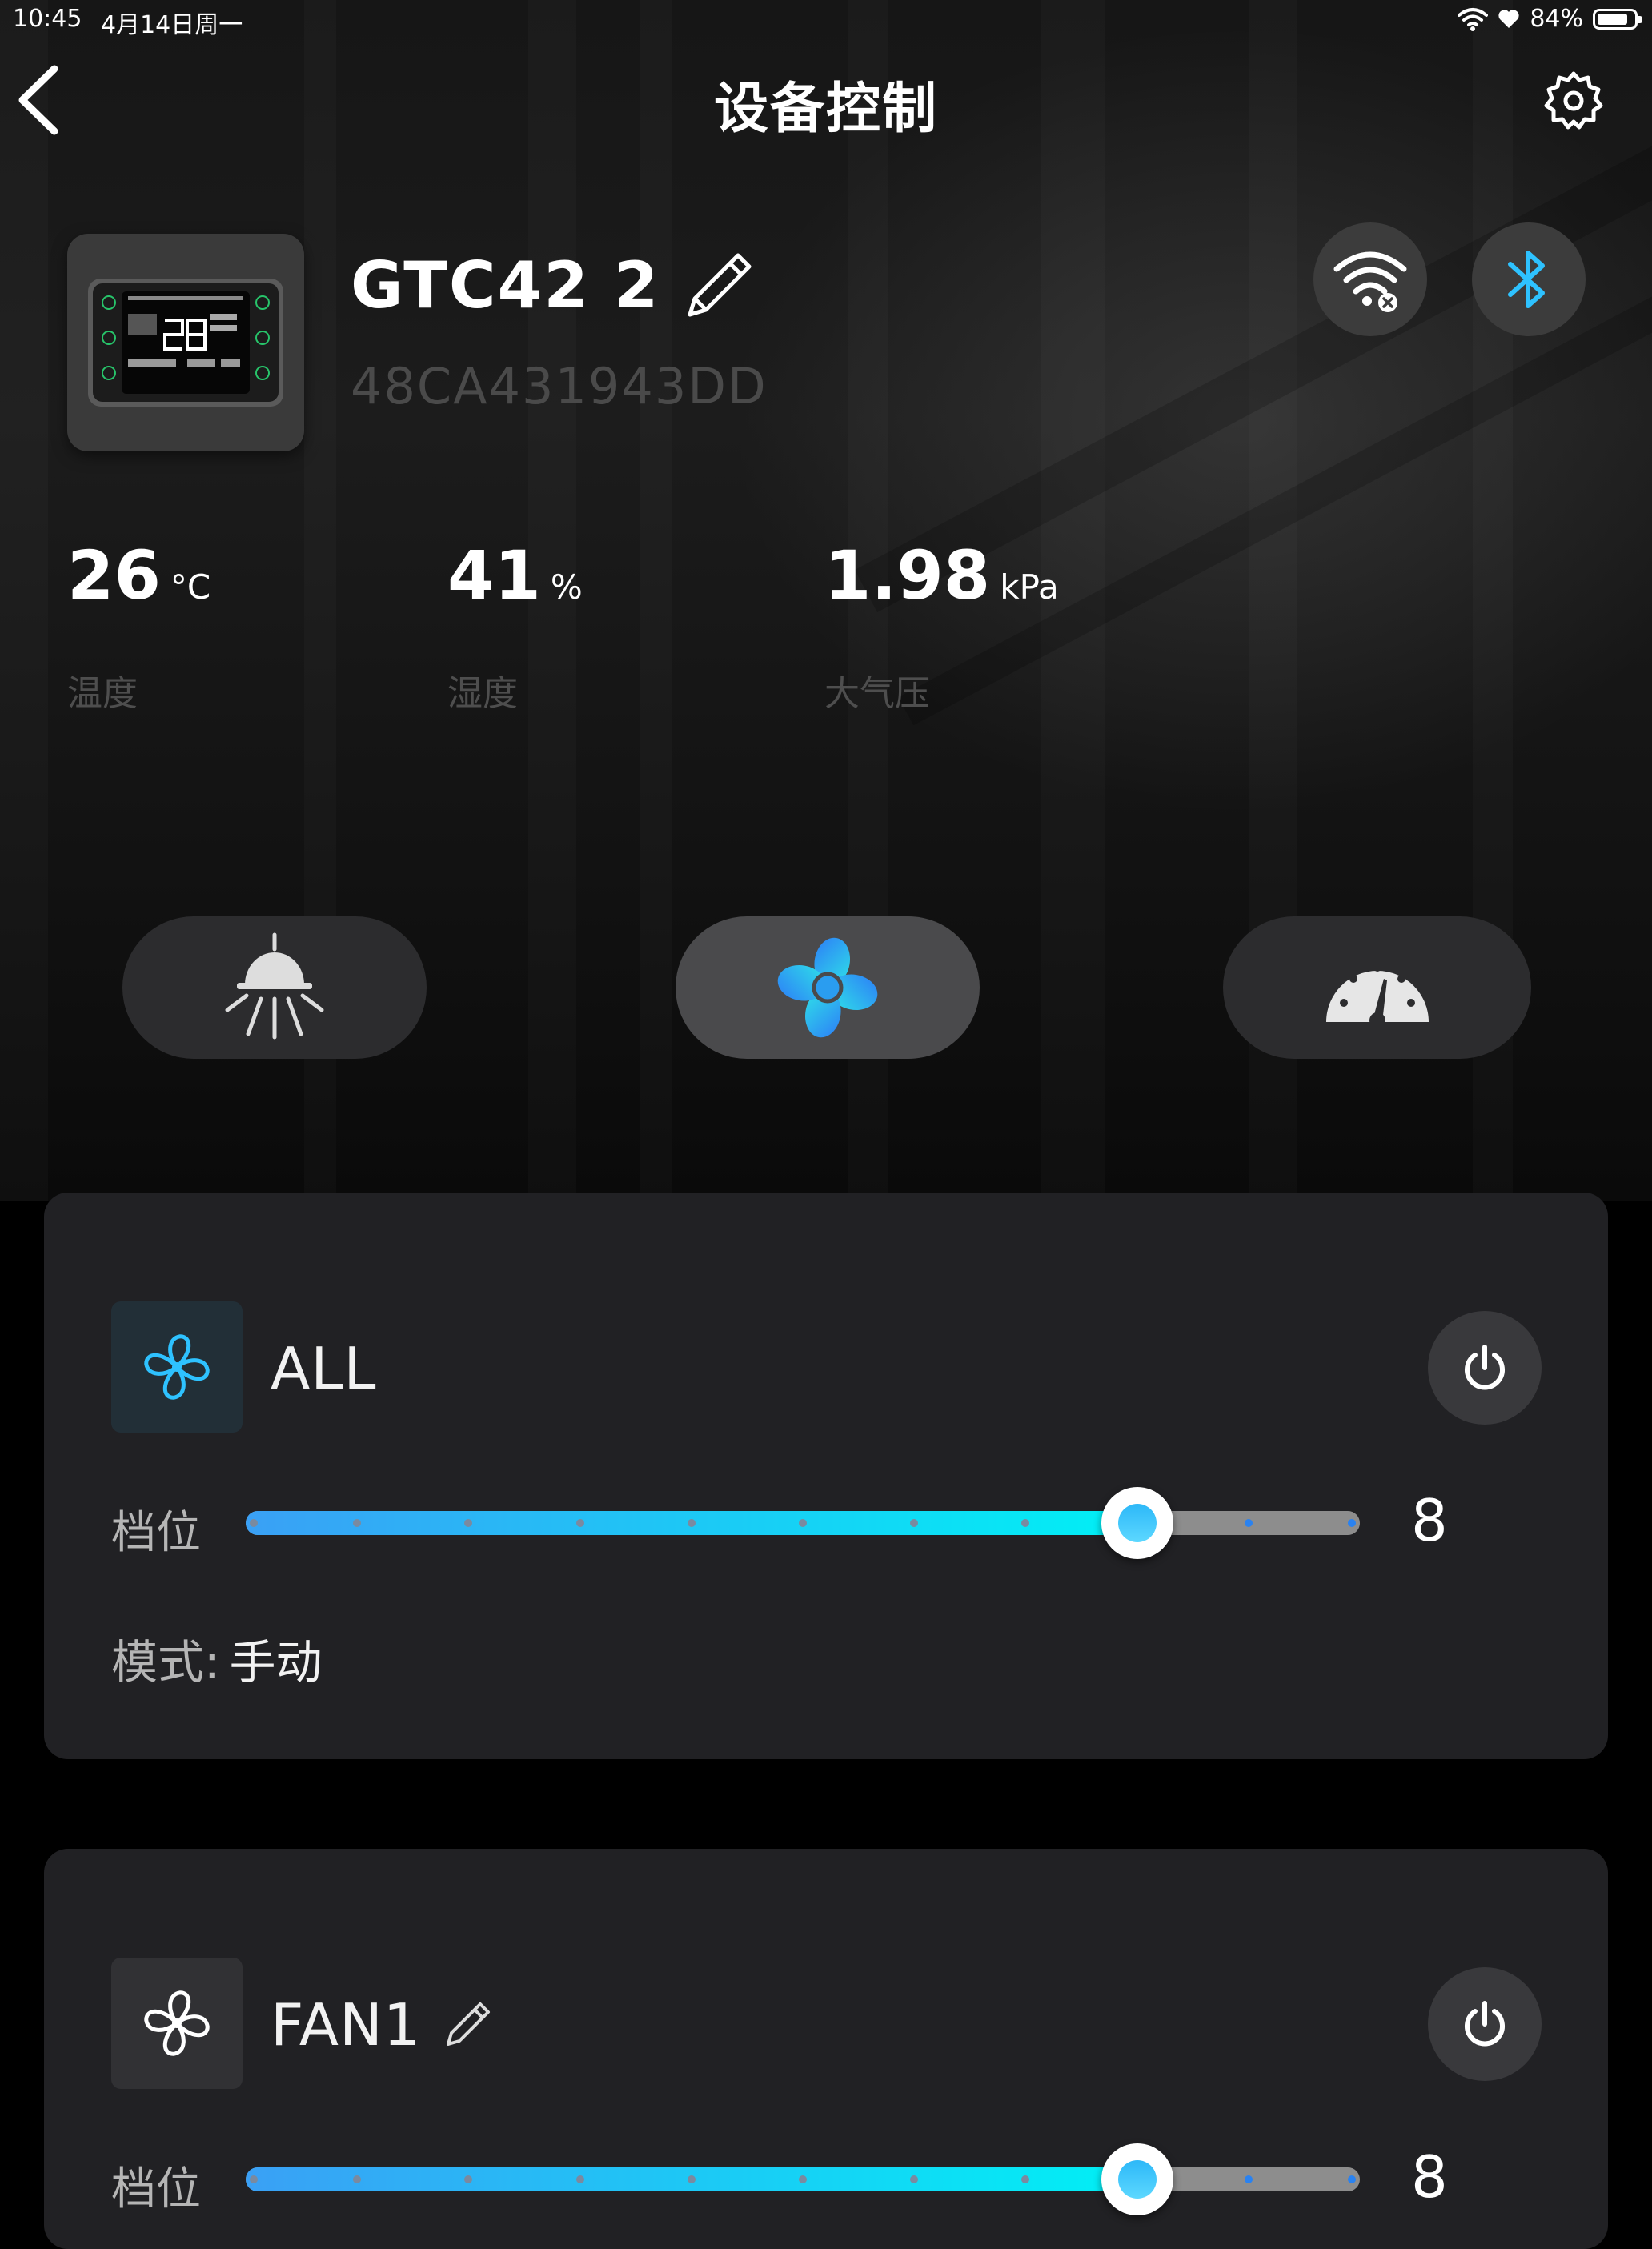 This screenshot has height=2249, width=1652. Describe the element at coordinates (1473, 19) in the screenshot. I see `wifi-icon` at that location.